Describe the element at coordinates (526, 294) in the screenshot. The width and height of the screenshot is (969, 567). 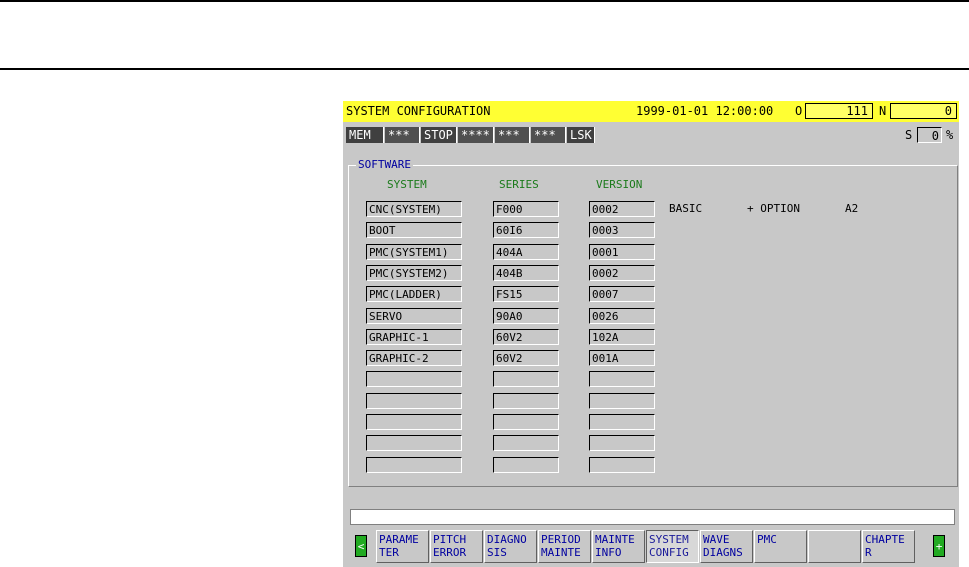
I see `cell-series: FS15` at that location.